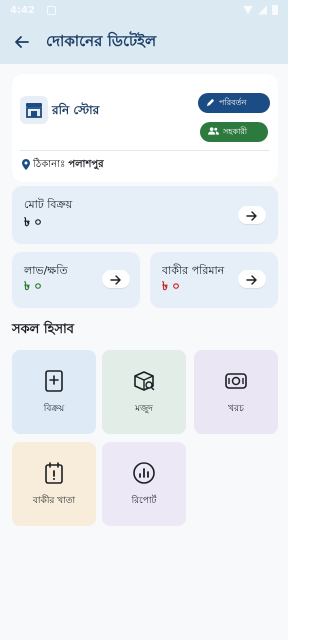 The width and height of the screenshot is (320, 640). I want to click on helper-button: সহকারী, so click(234, 132).